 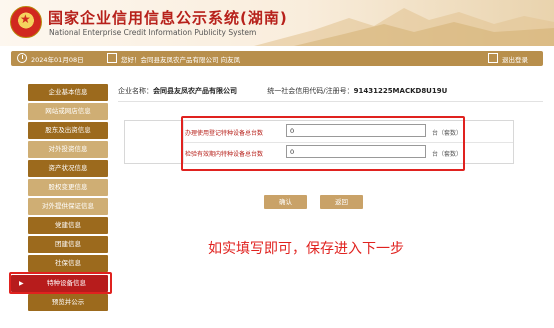 I want to click on site-title: 国家企业信用信息公示系统(湖南), so click(x=168, y=18).